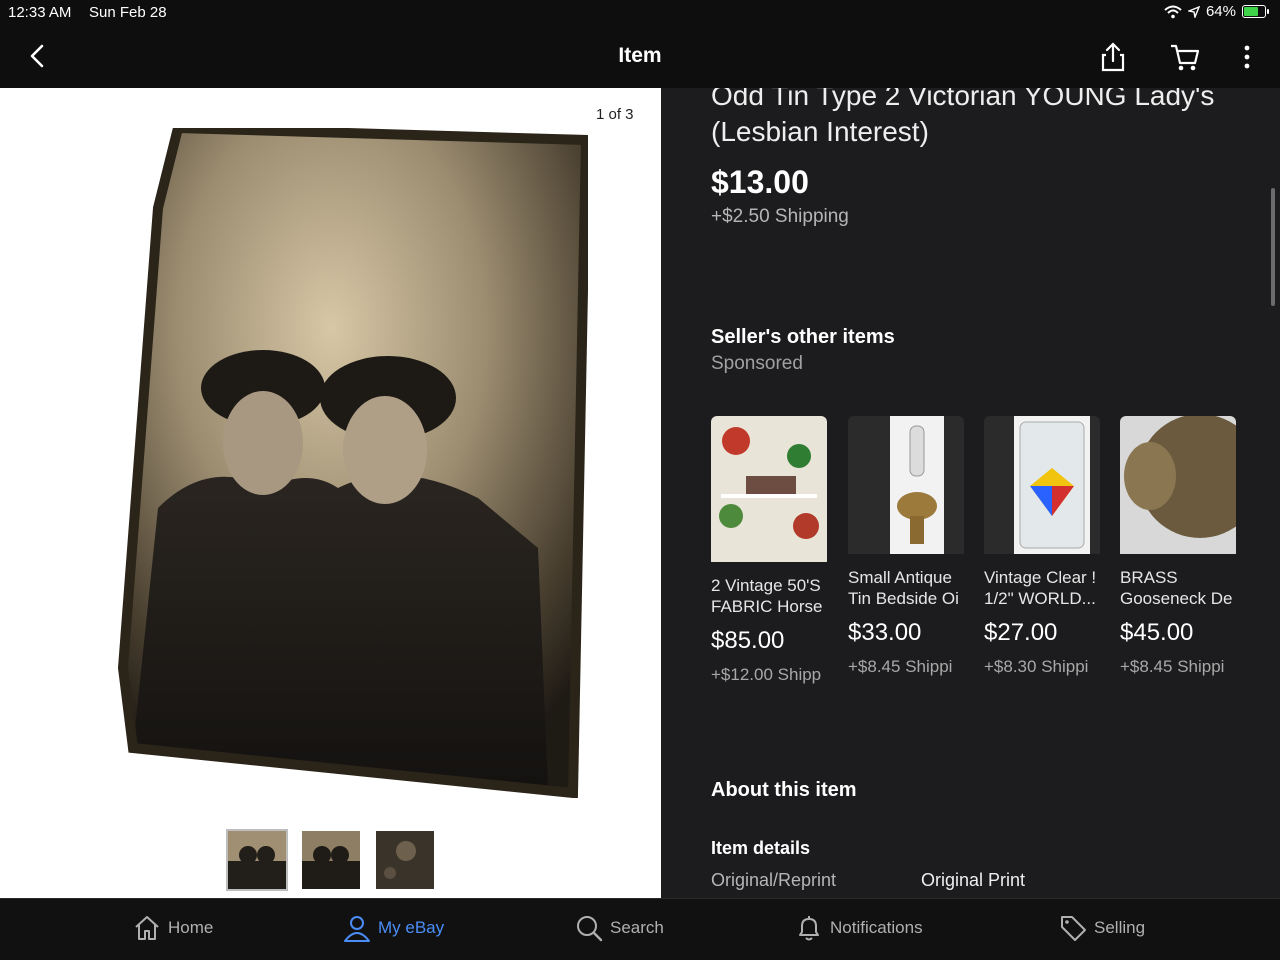 The height and width of the screenshot is (960, 1280). What do you see at coordinates (1220, 11) in the screenshot?
I see `battery-percent: 64%` at bounding box center [1220, 11].